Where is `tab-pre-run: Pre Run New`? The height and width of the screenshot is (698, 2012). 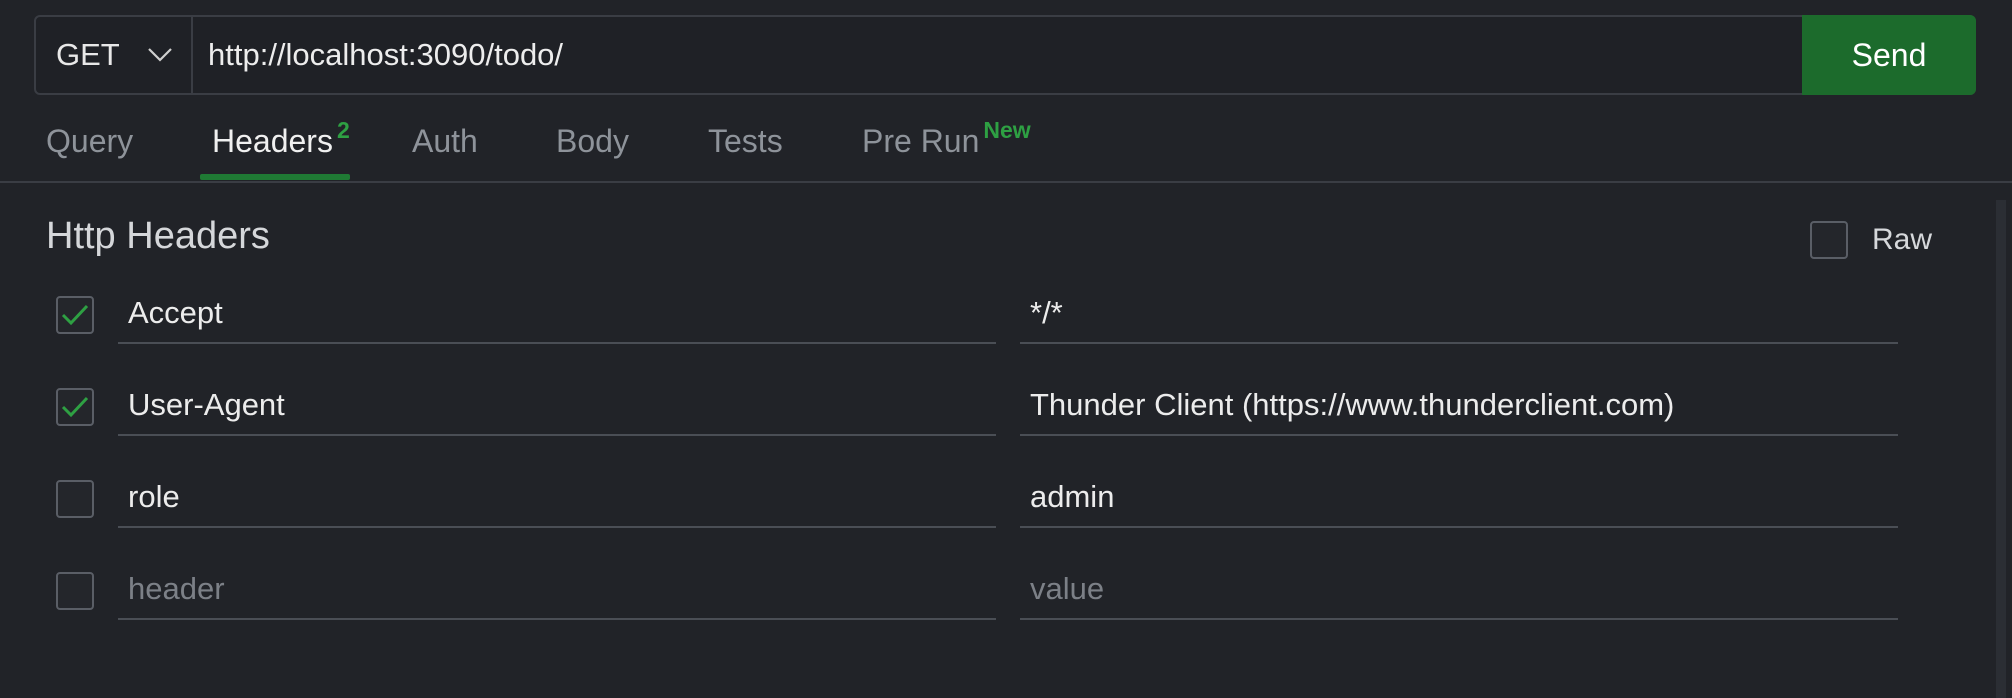
tab-pre-run: Pre Run New is located at coordinates (946, 138).